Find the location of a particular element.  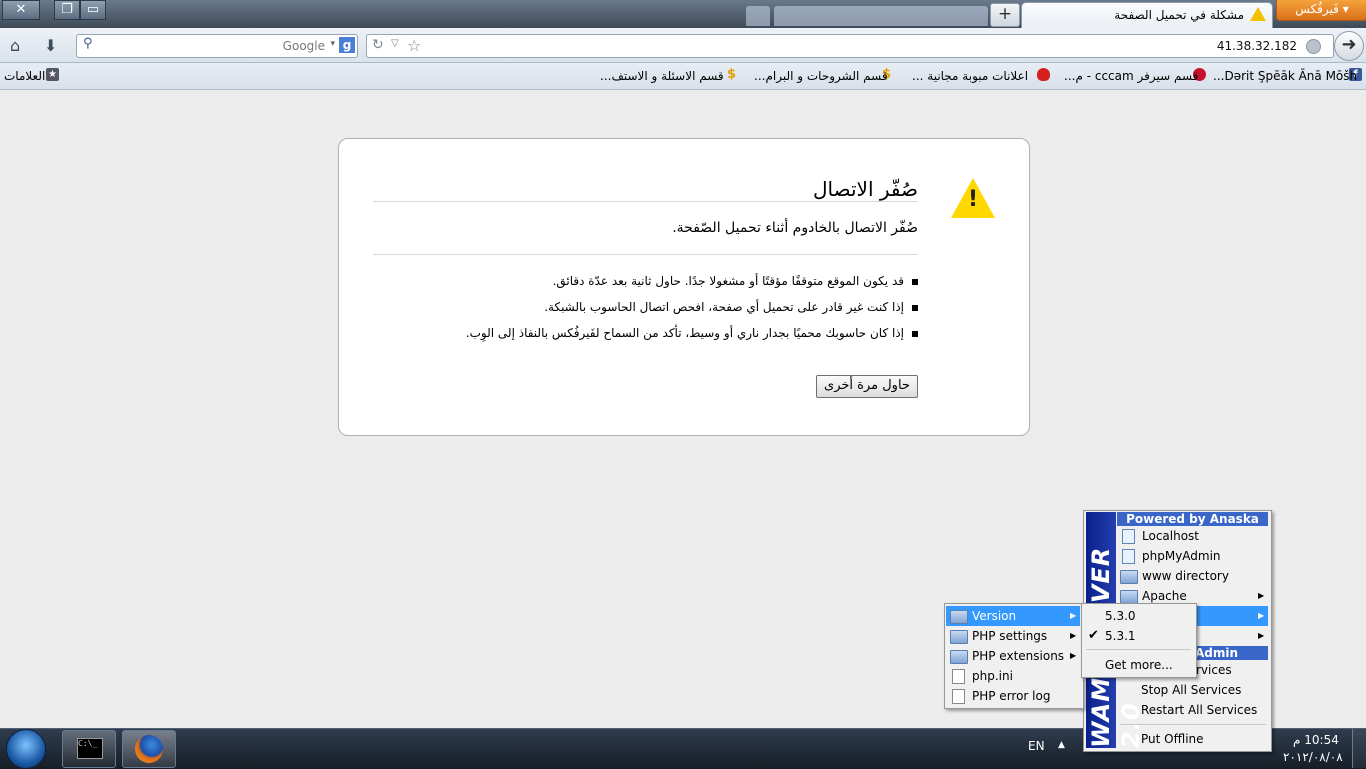

tray-expand-icon: ▲ is located at coordinates (1061, 745).